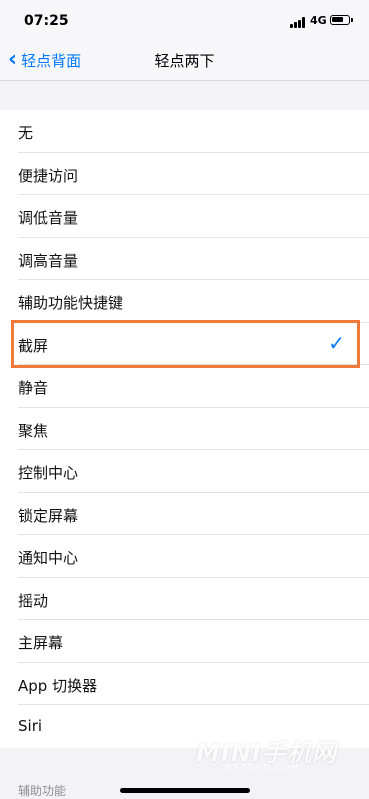  I want to click on page-title: 轻点两下, so click(184, 61).